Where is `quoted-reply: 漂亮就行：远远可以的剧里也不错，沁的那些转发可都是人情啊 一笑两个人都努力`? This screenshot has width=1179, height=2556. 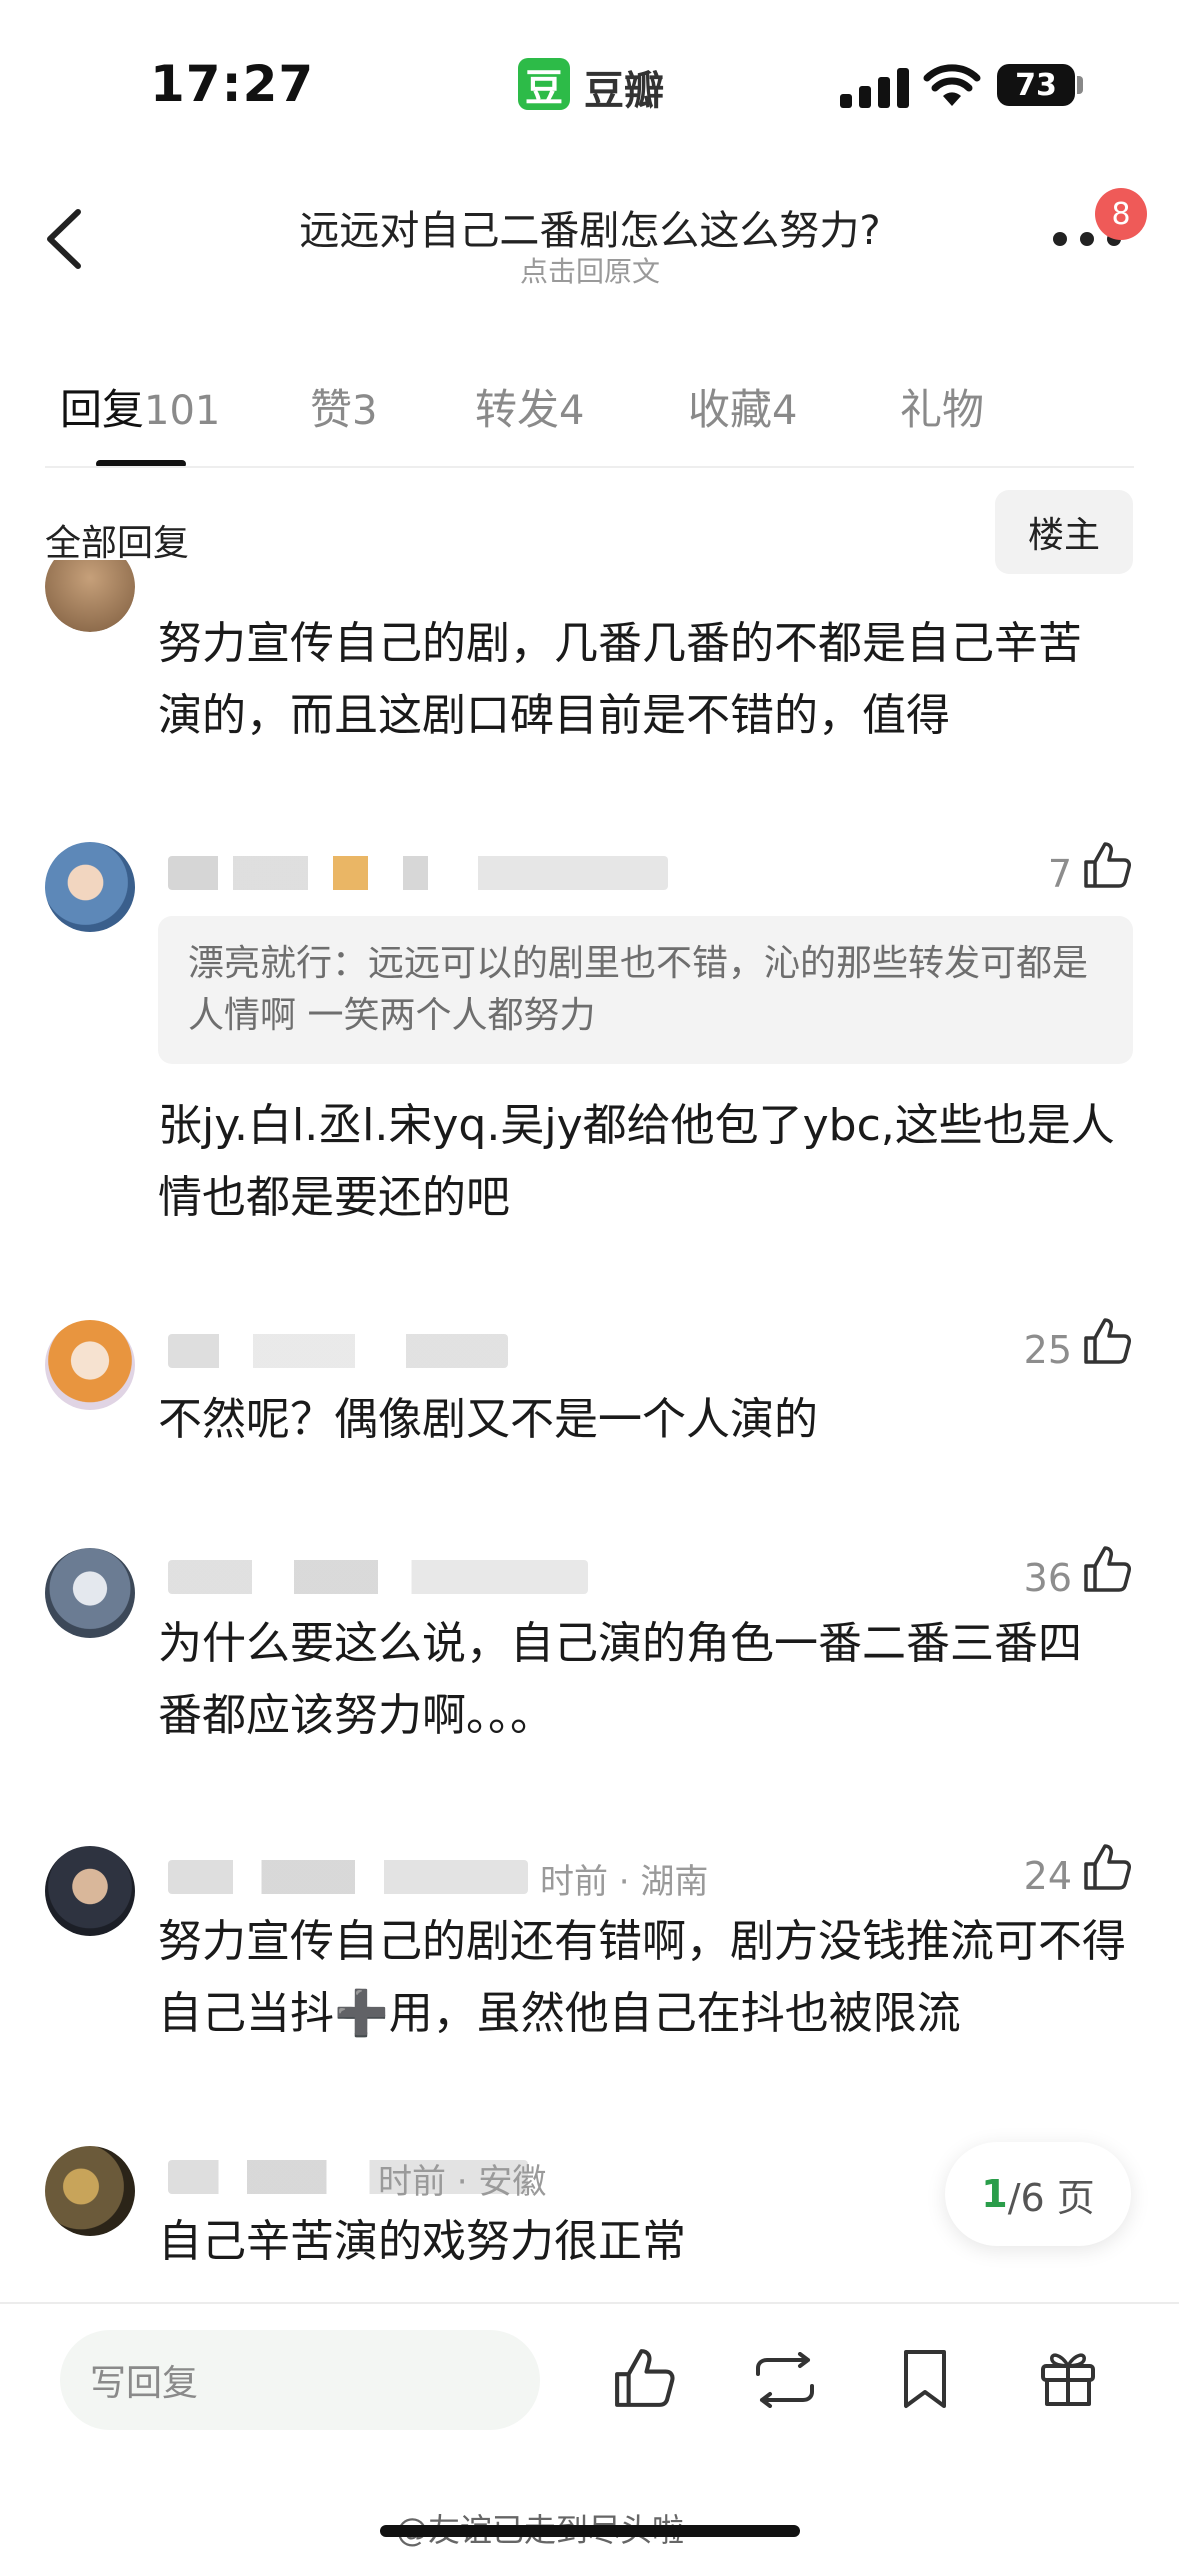
quoted-reply: 漂亮就行：远远可以的剧里也不错，沁的那些转发可都是人情啊 一笑两个人都努力 is located at coordinates (645, 990).